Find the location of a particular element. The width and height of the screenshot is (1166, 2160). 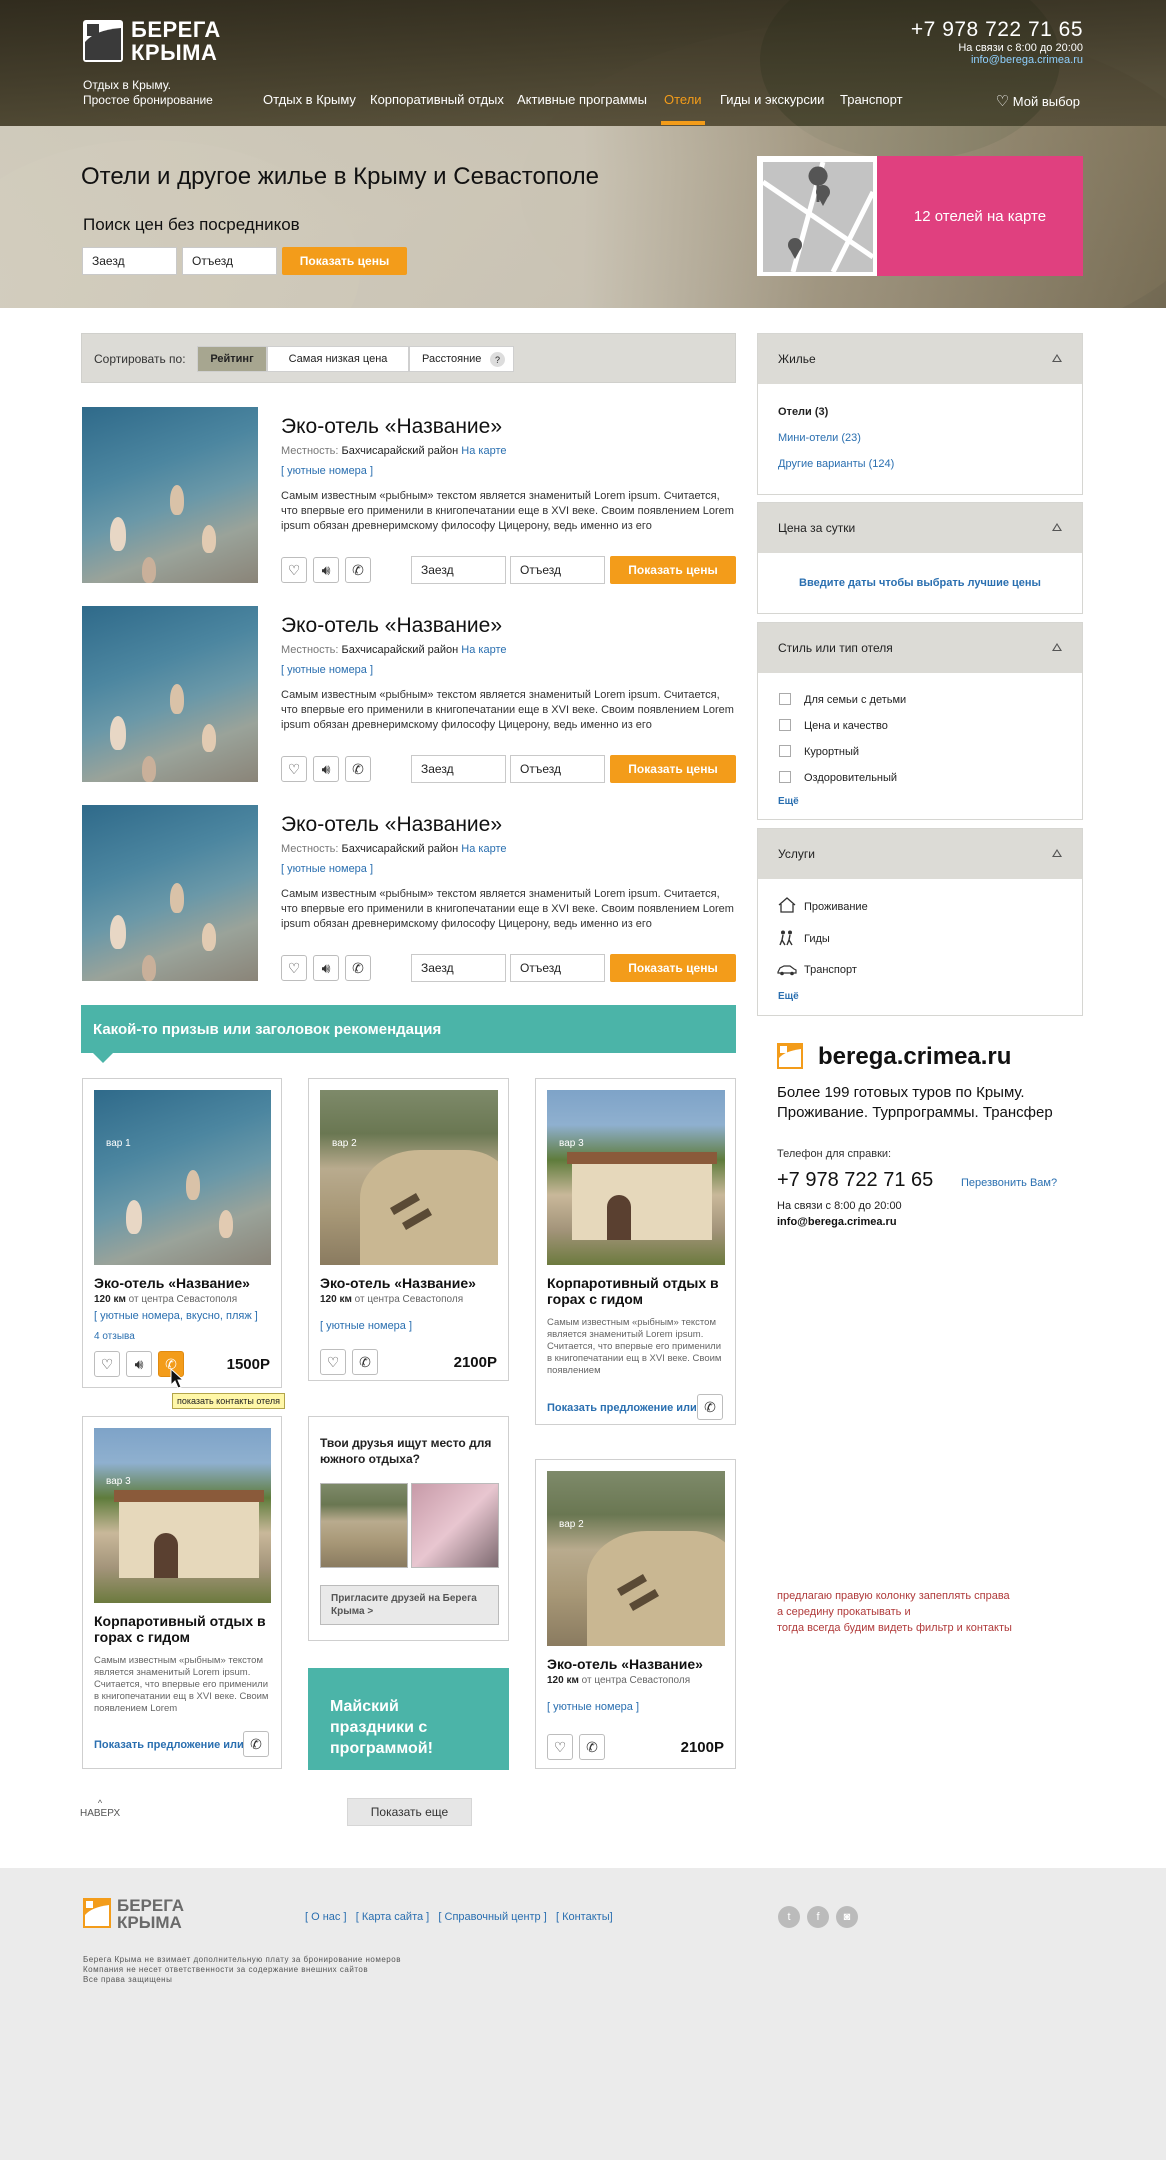

show-more-button: Показать еще is located at coordinates (409, 1812).